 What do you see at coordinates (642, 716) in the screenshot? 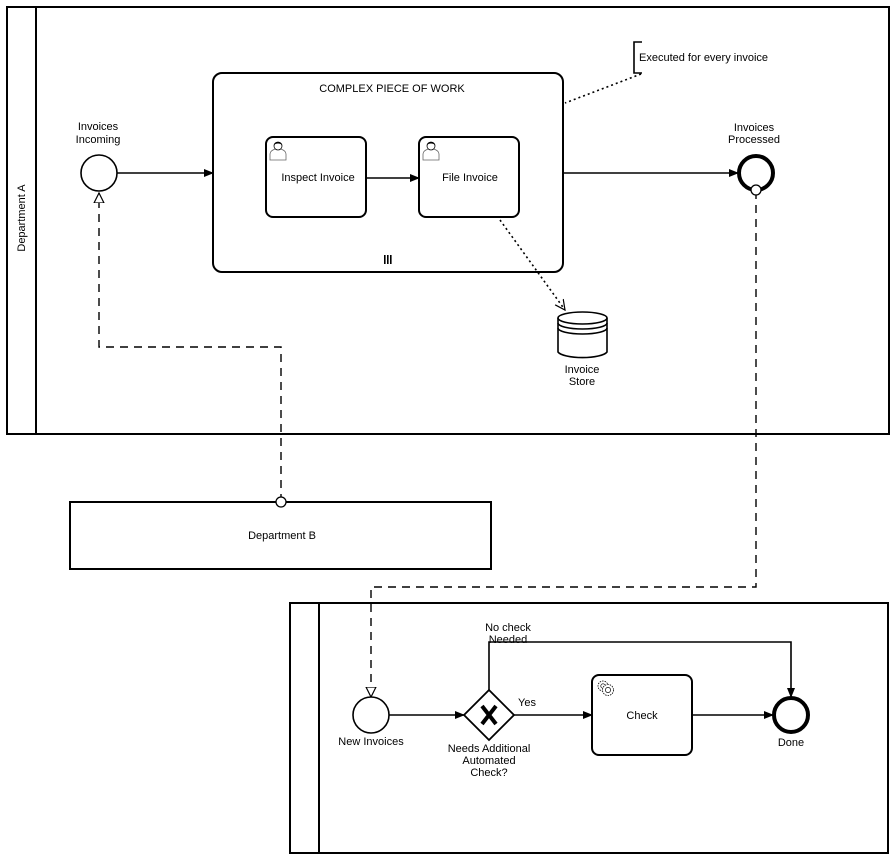
I see `task-label-check: Check` at bounding box center [642, 716].